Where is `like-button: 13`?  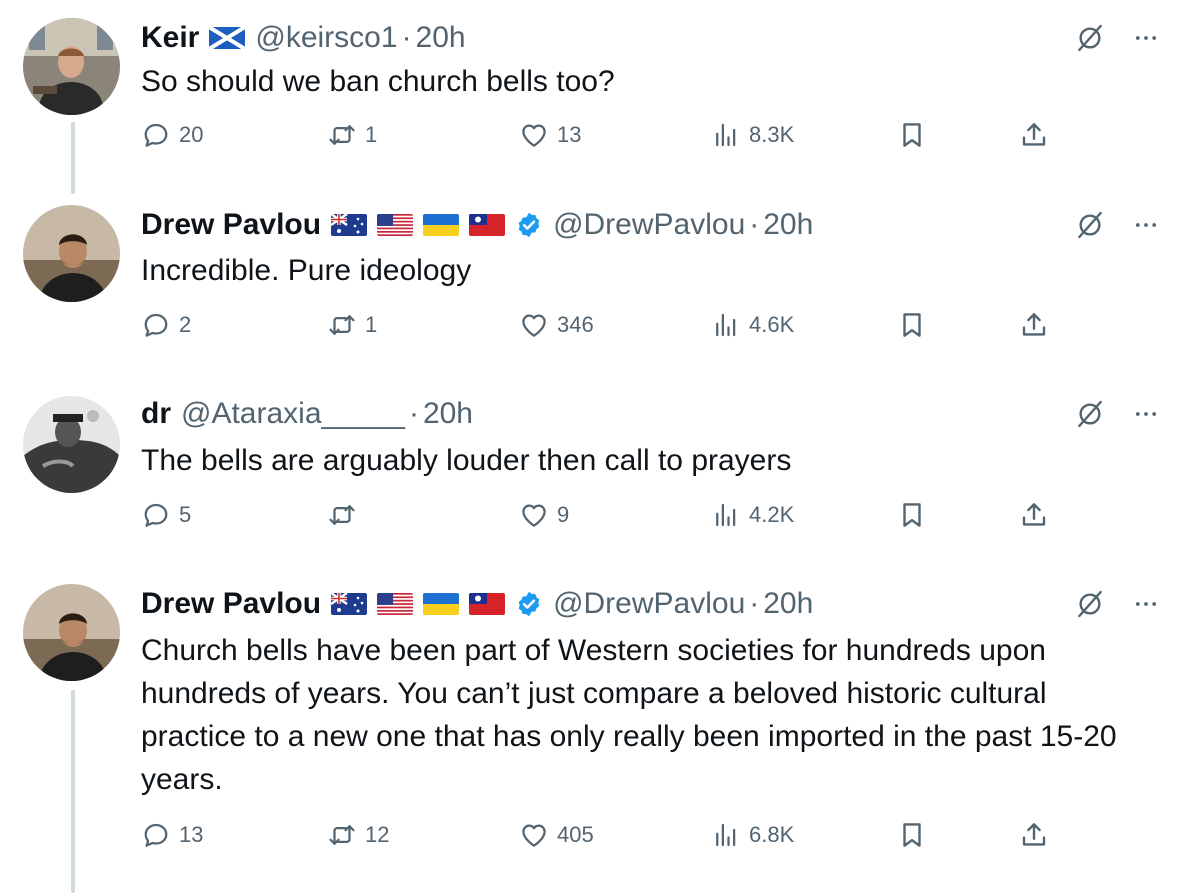
like-button: 13 is located at coordinates (550, 135).